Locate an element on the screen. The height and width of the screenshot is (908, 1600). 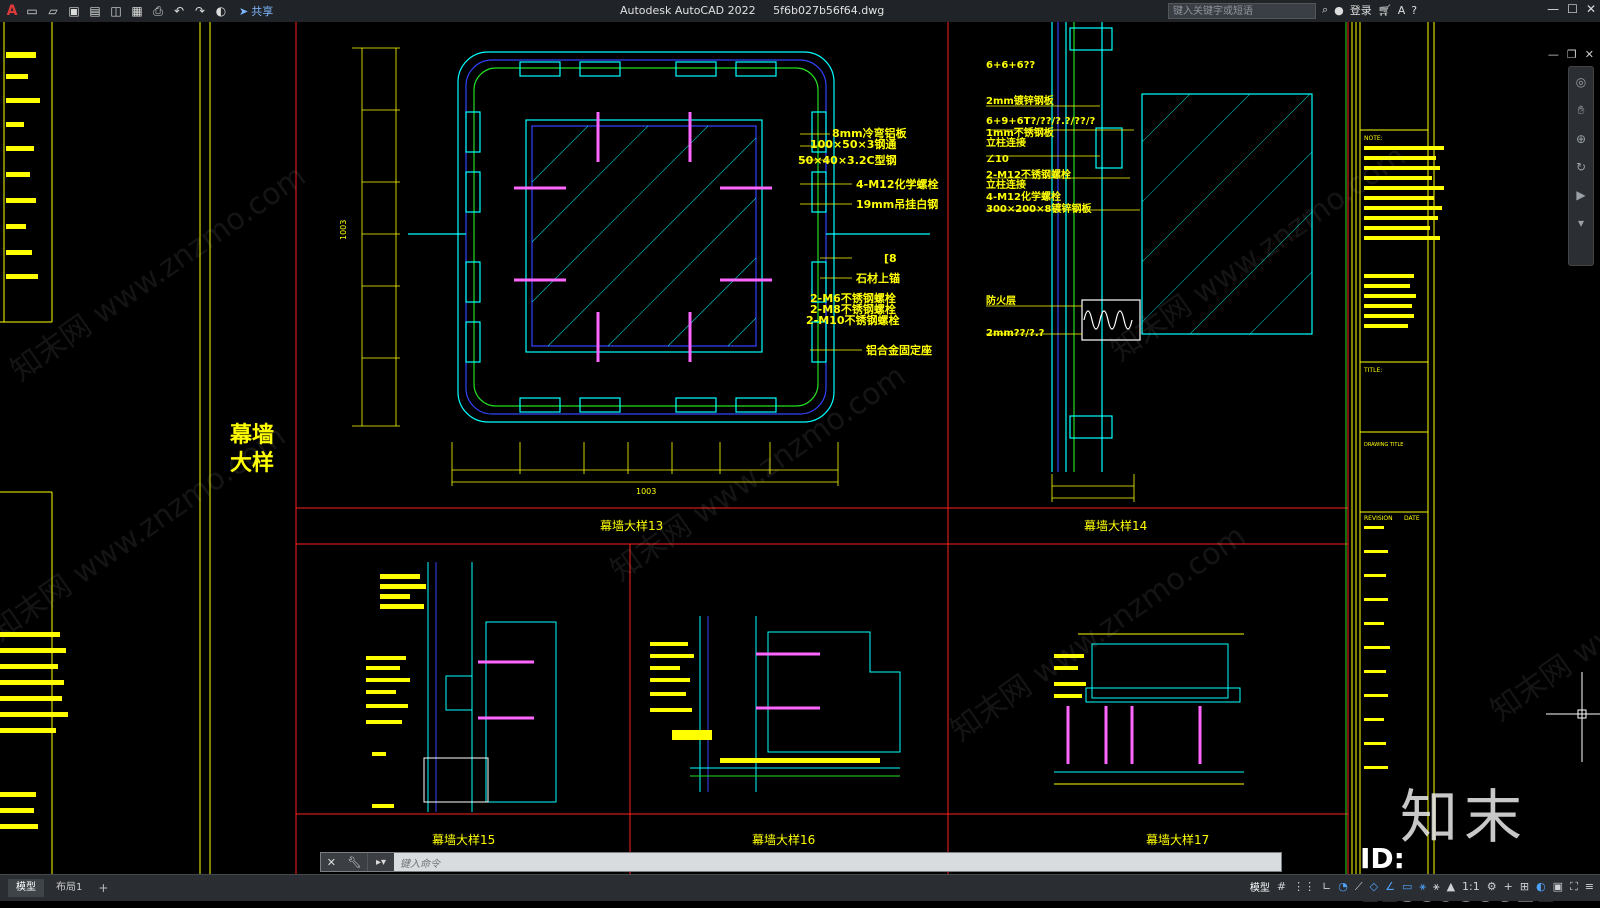
close-command-icon: ✕ is located at coordinates (331, 862).